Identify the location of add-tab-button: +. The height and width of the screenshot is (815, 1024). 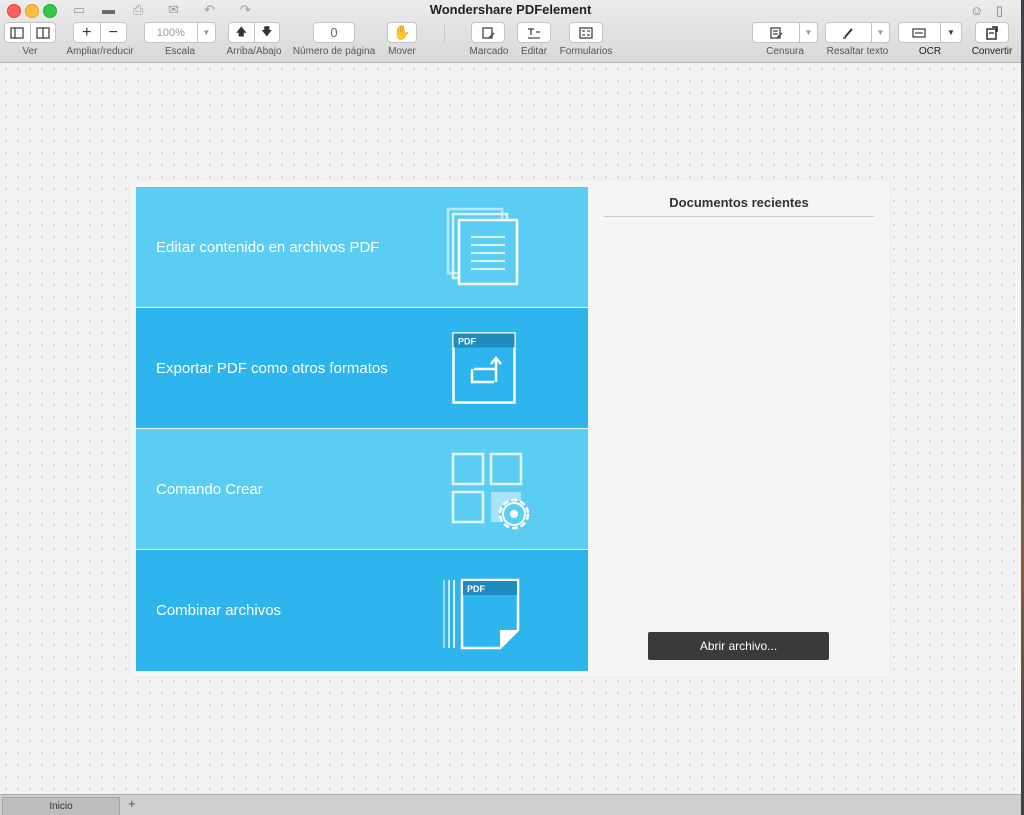
(132, 803).